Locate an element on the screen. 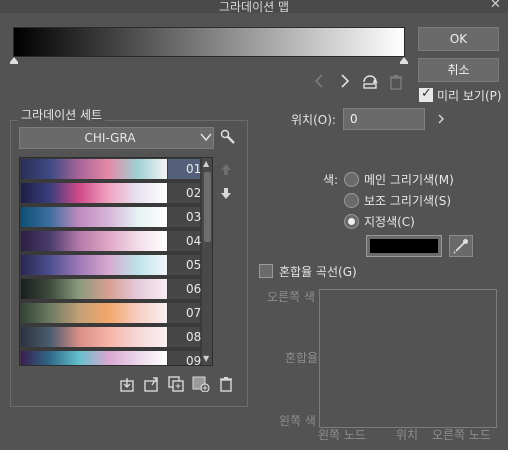 Image resolution: width=508 pixels, height=450 pixels. gradient-number: 04 is located at coordinates (184, 241).